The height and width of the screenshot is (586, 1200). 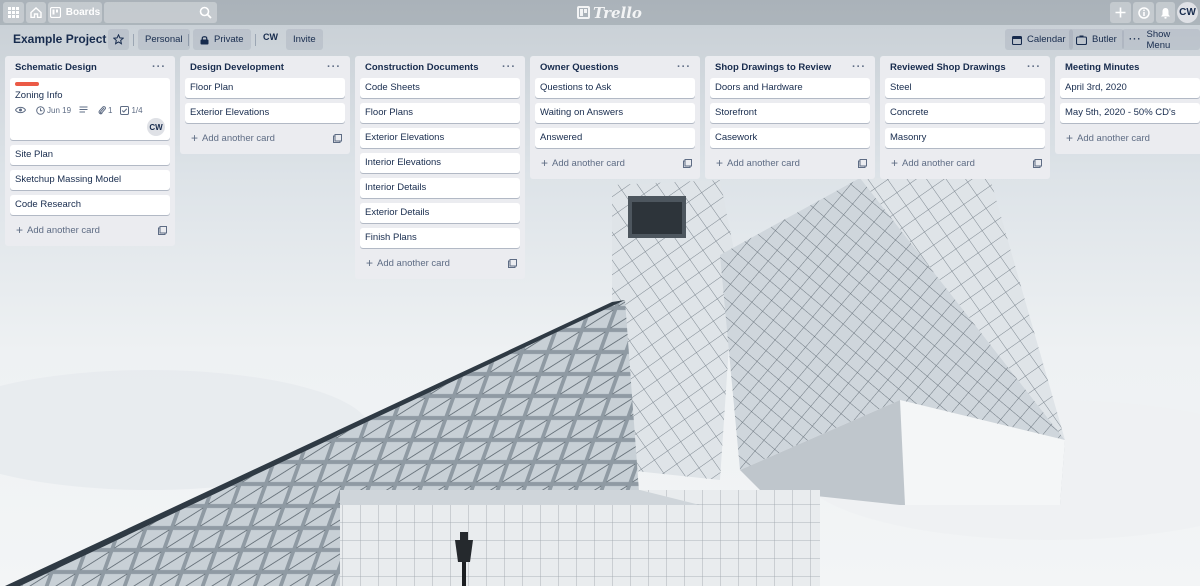 I want to click on member-avatar: CW, so click(x=270, y=37).